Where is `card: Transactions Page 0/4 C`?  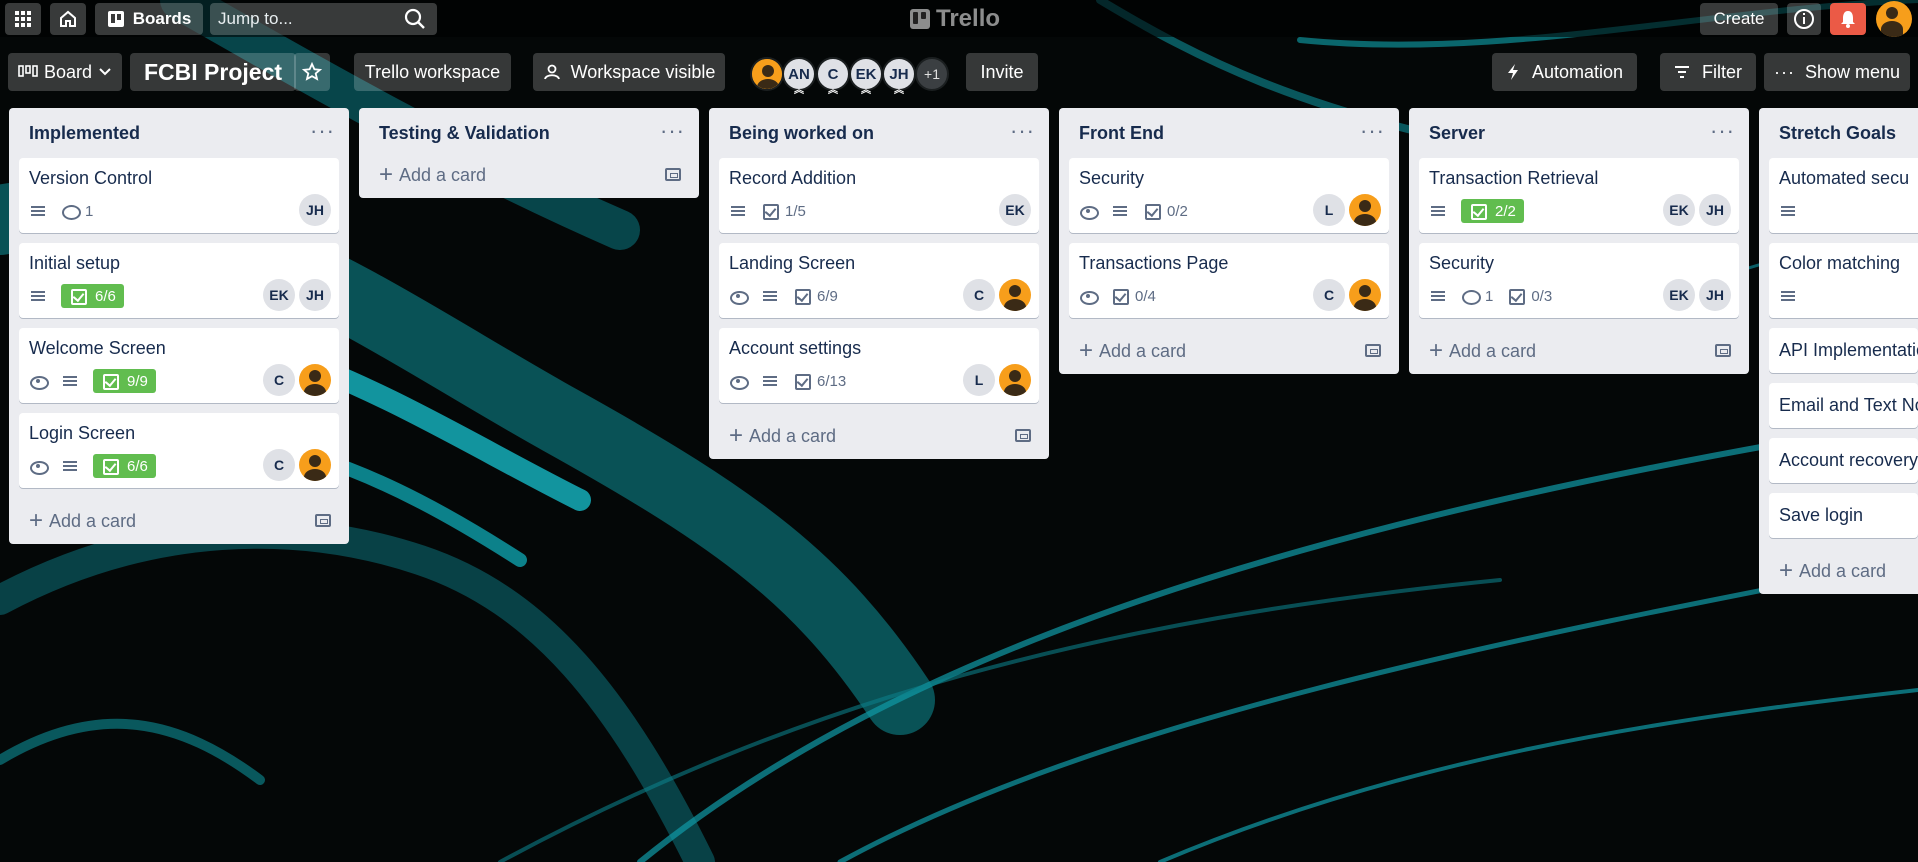
card: Transactions Page 0/4 C is located at coordinates (1229, 280).